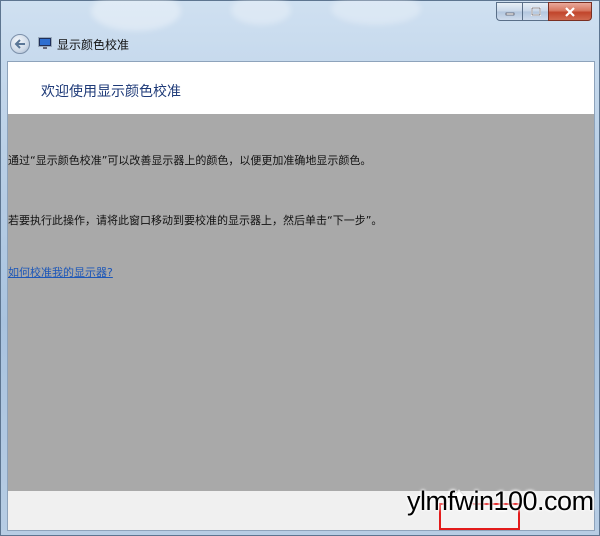 The image size is (600, 536). What do you see at coordinates (190, 160) in the screenshot?
I see `description-text: 通过“显示颜色校准”可以改善显示器上的颜色，以便更加准确地显示颜色。` at bounding box center [190, 160].